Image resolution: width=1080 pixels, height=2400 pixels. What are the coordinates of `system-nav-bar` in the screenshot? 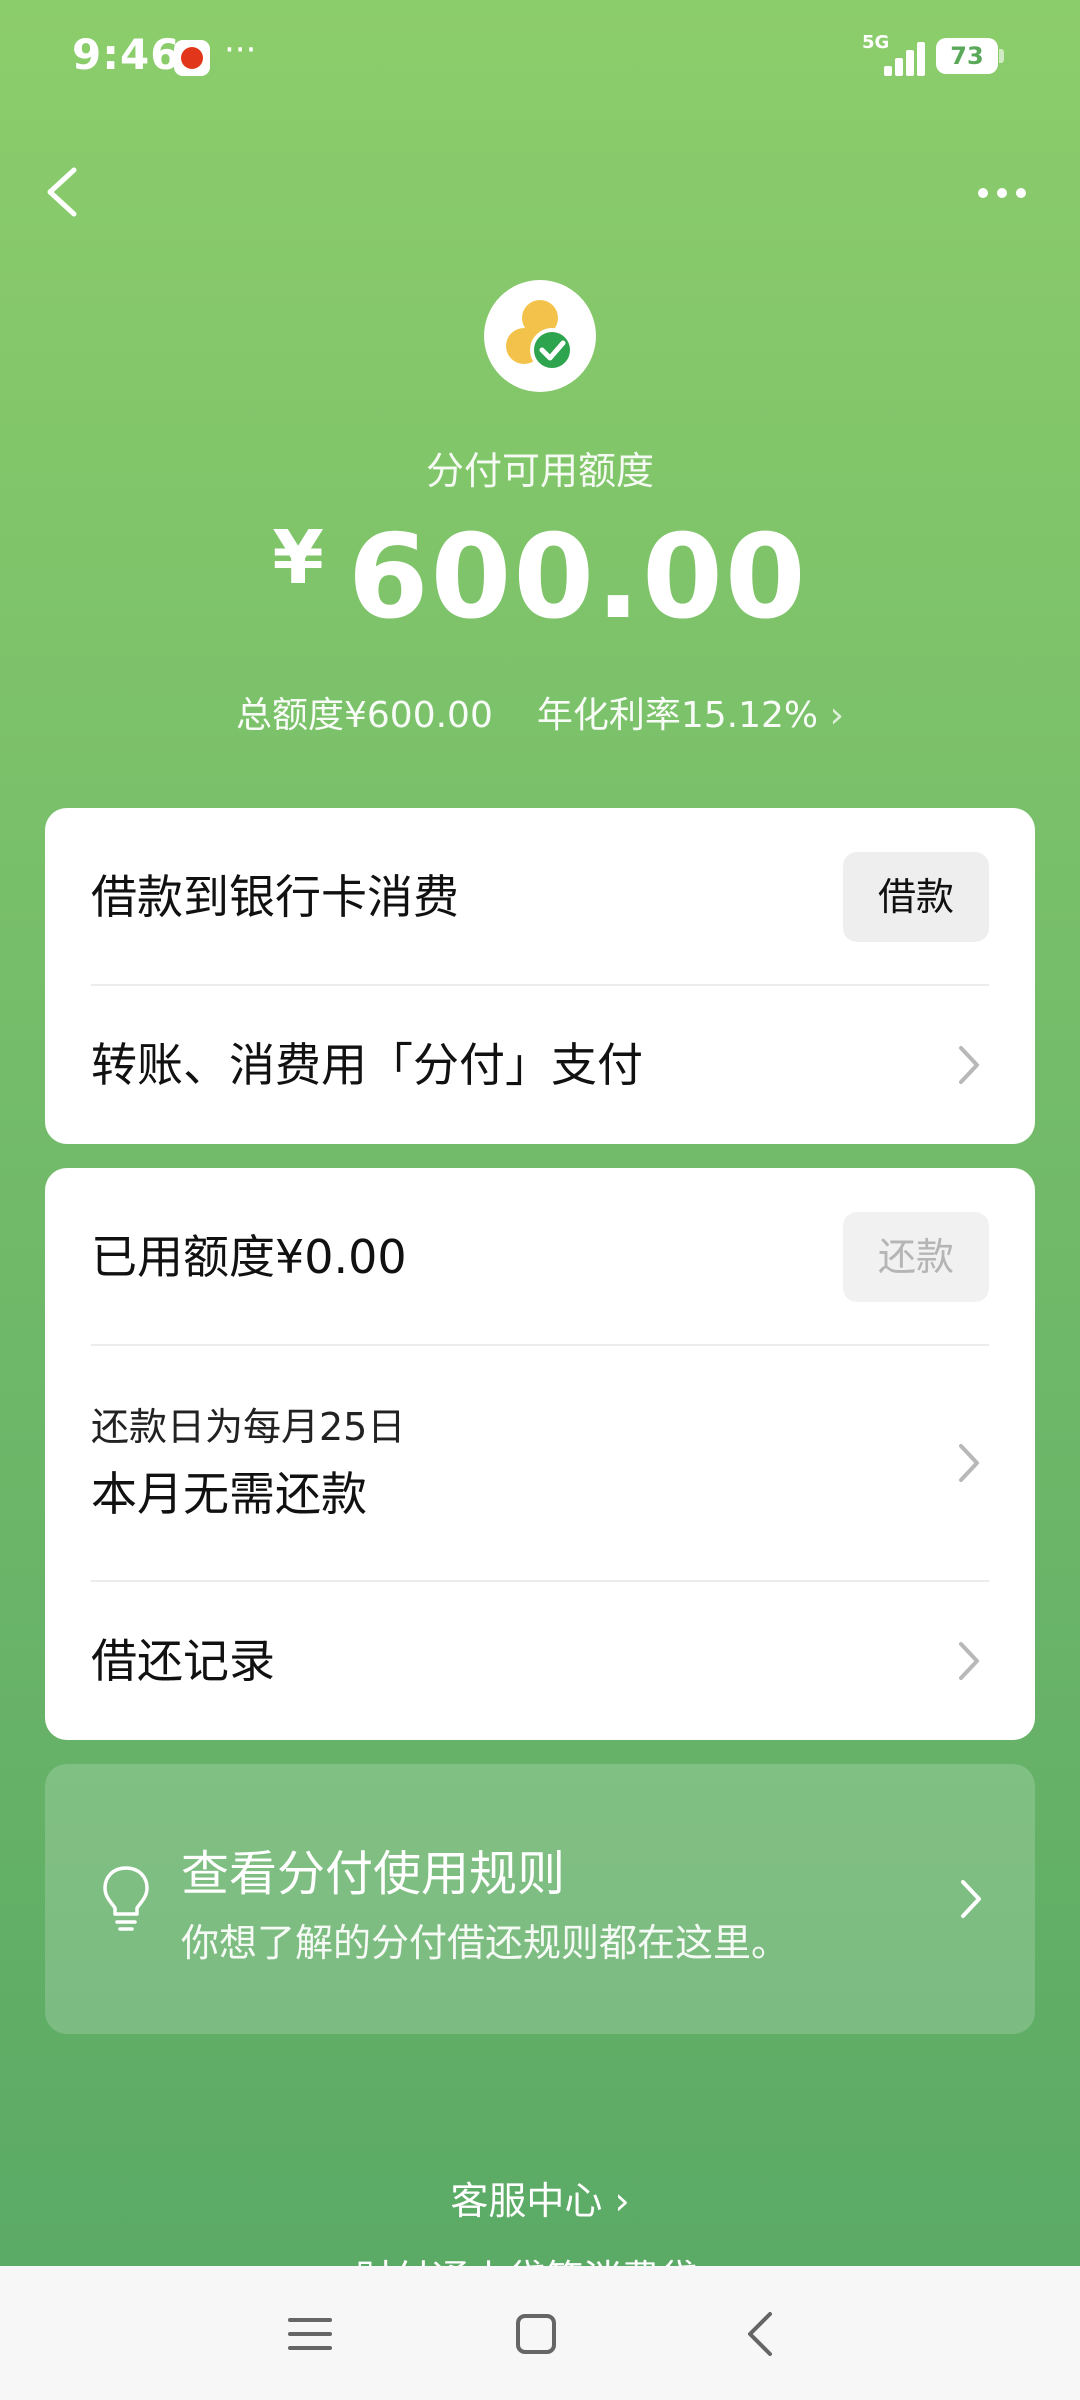 It's located at (540, 2333).